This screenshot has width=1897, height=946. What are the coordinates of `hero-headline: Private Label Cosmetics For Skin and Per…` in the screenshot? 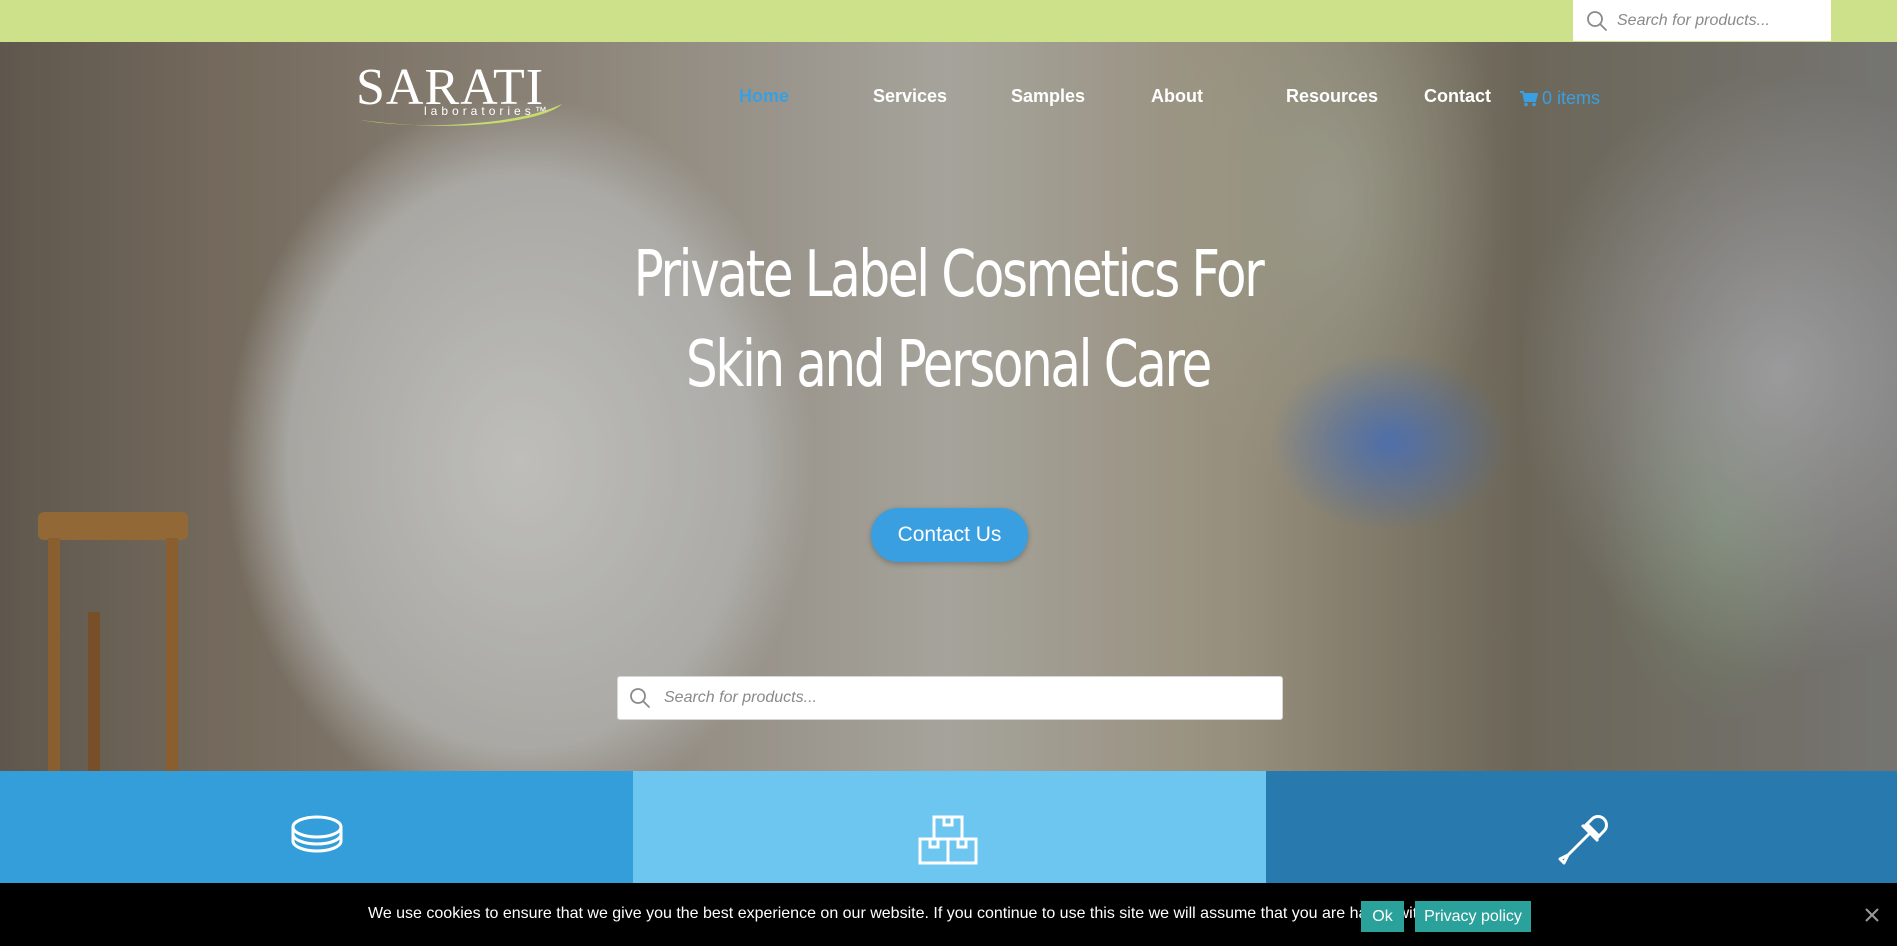 It's located at (948, 320).